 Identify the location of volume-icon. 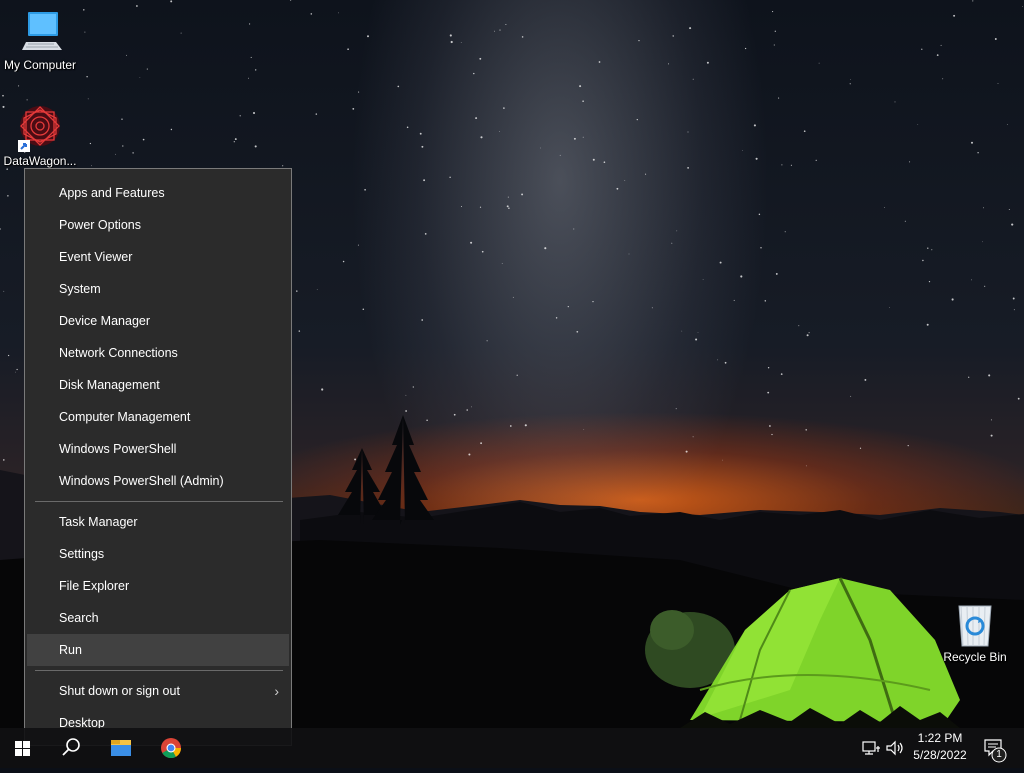
(895, 748).